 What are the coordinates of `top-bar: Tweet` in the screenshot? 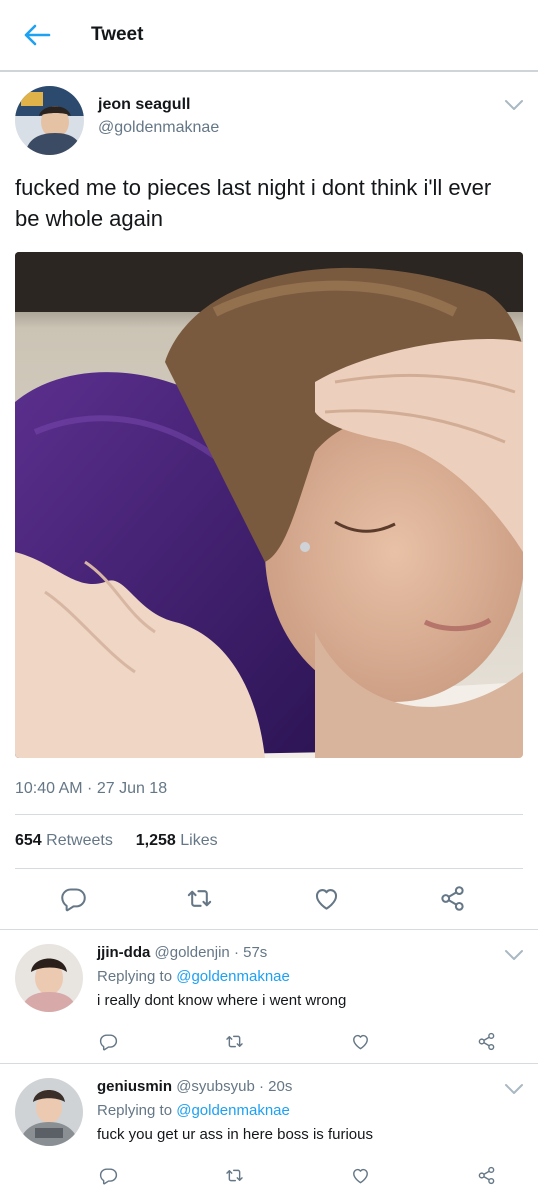 It's located at (269, 36).